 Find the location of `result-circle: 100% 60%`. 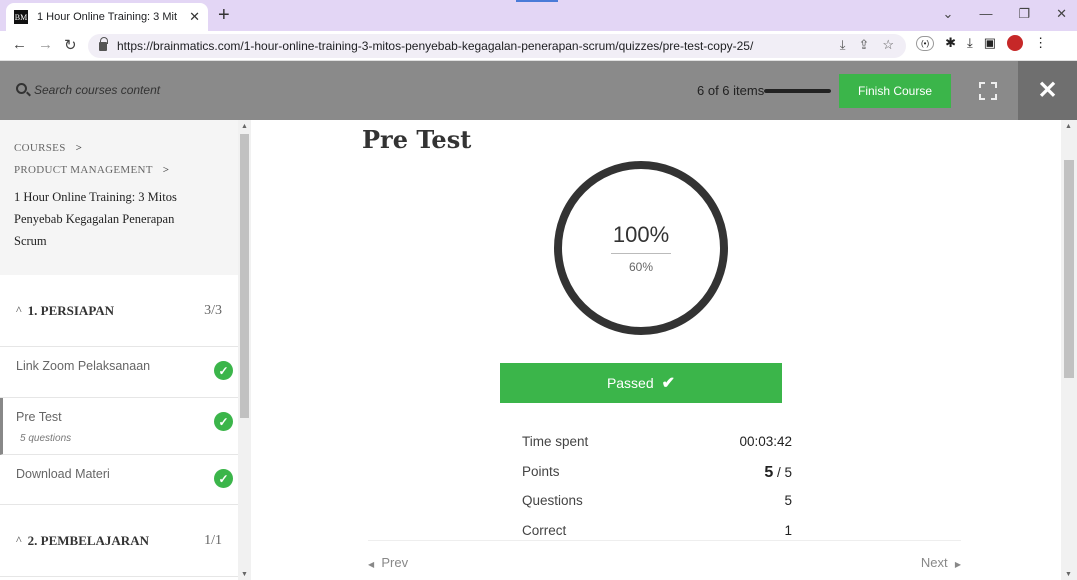

result-circle: 100% 60% is located at coordinates (641, 248).